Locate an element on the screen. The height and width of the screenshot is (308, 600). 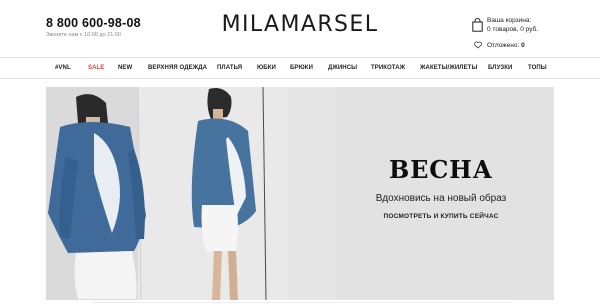
nav-item-jackets: ЖАКЕТЫ/ЖИЛЕТЫ is located at coordinates (448, 68).